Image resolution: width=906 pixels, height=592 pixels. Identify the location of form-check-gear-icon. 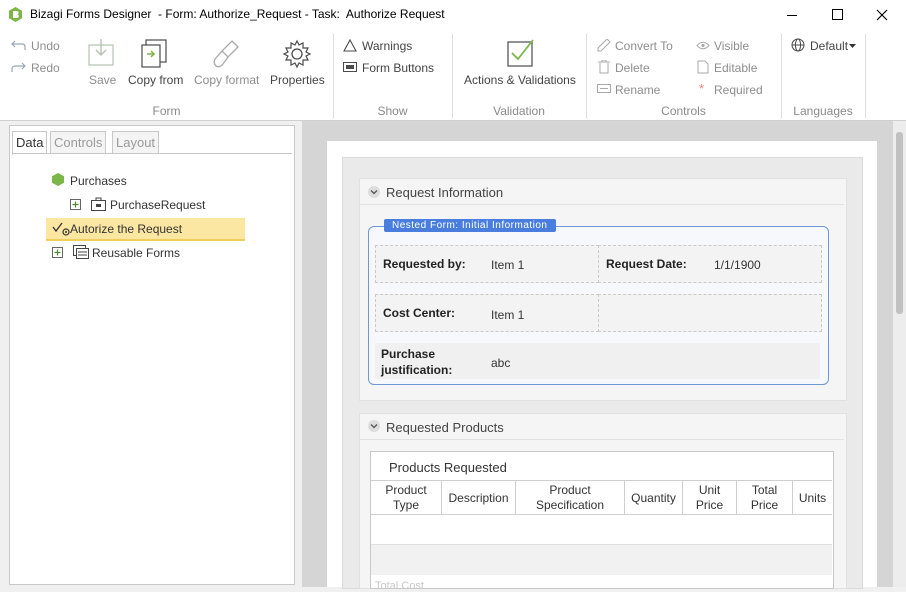
(61, 229).